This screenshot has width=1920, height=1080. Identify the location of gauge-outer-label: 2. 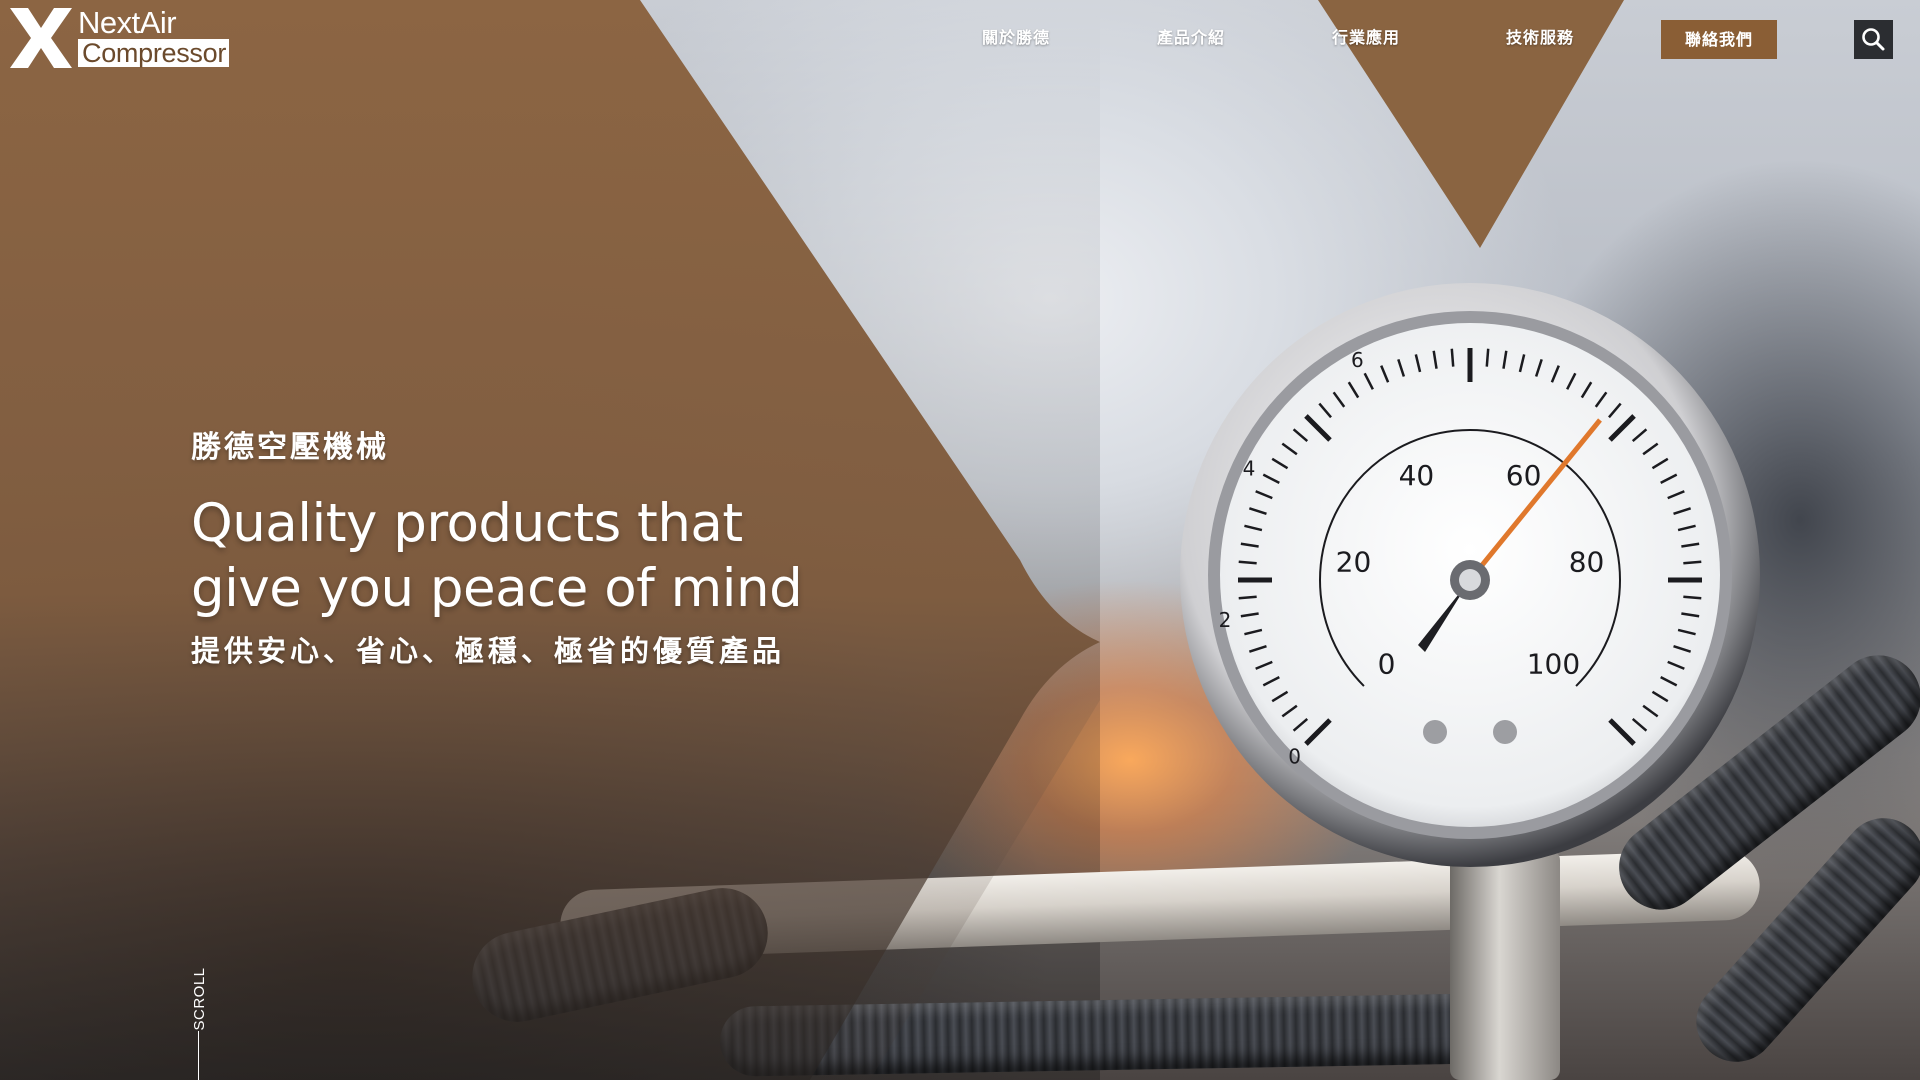
(1225, 620).